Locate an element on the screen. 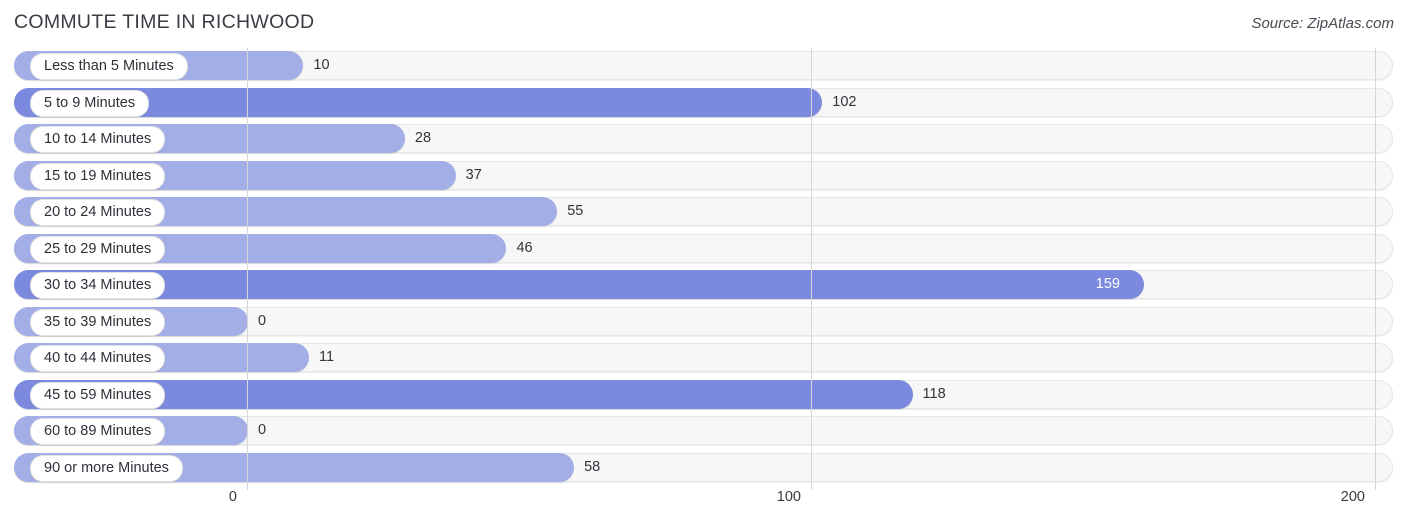  bar-value-label: 58 is located at coordinates (592, 466).